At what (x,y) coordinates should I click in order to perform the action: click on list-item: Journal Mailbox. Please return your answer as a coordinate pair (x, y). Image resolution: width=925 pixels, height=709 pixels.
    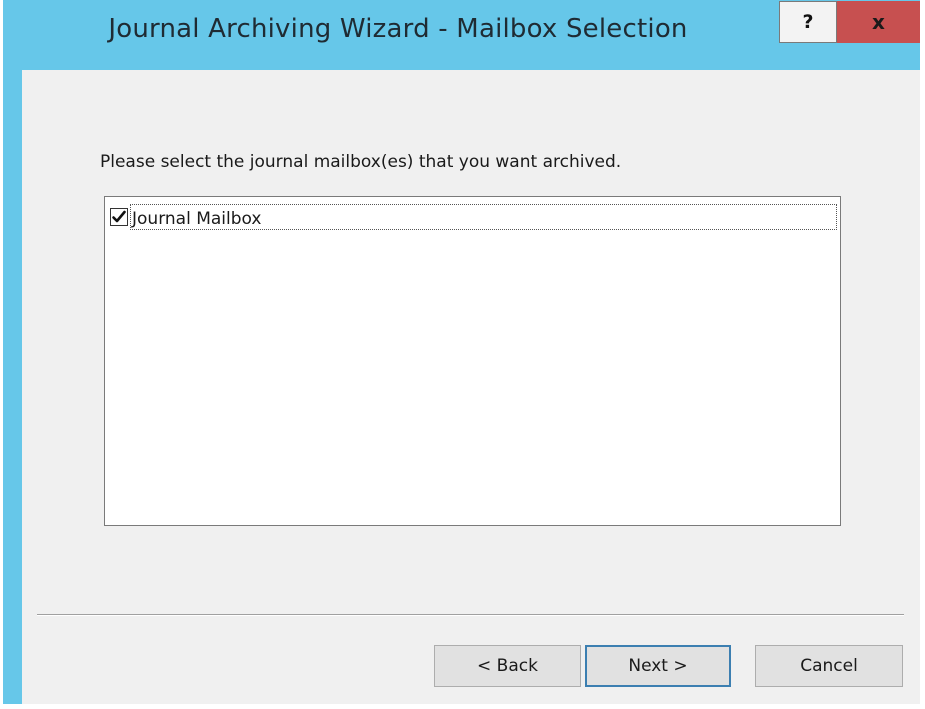
    Looking at the image, I should click on (472, 217).